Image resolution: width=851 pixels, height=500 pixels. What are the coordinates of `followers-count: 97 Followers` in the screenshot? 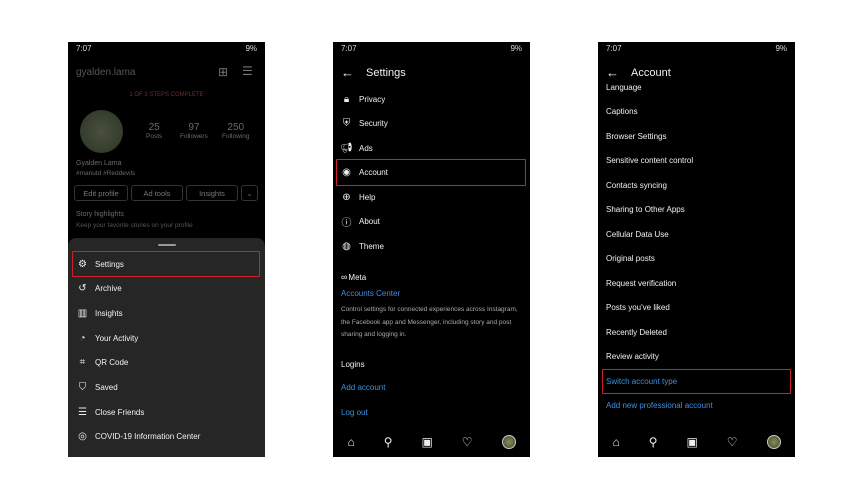 It's located at (194, 131).